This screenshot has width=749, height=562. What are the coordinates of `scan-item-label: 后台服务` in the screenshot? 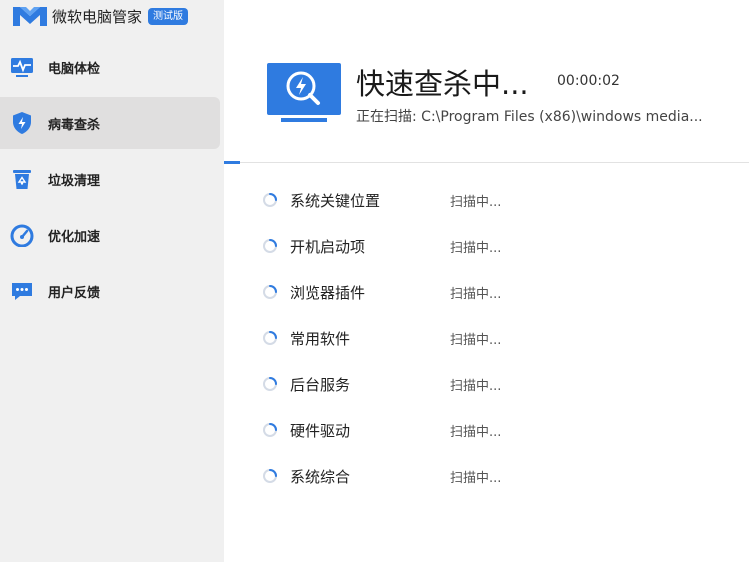 It's located at (320, 384).